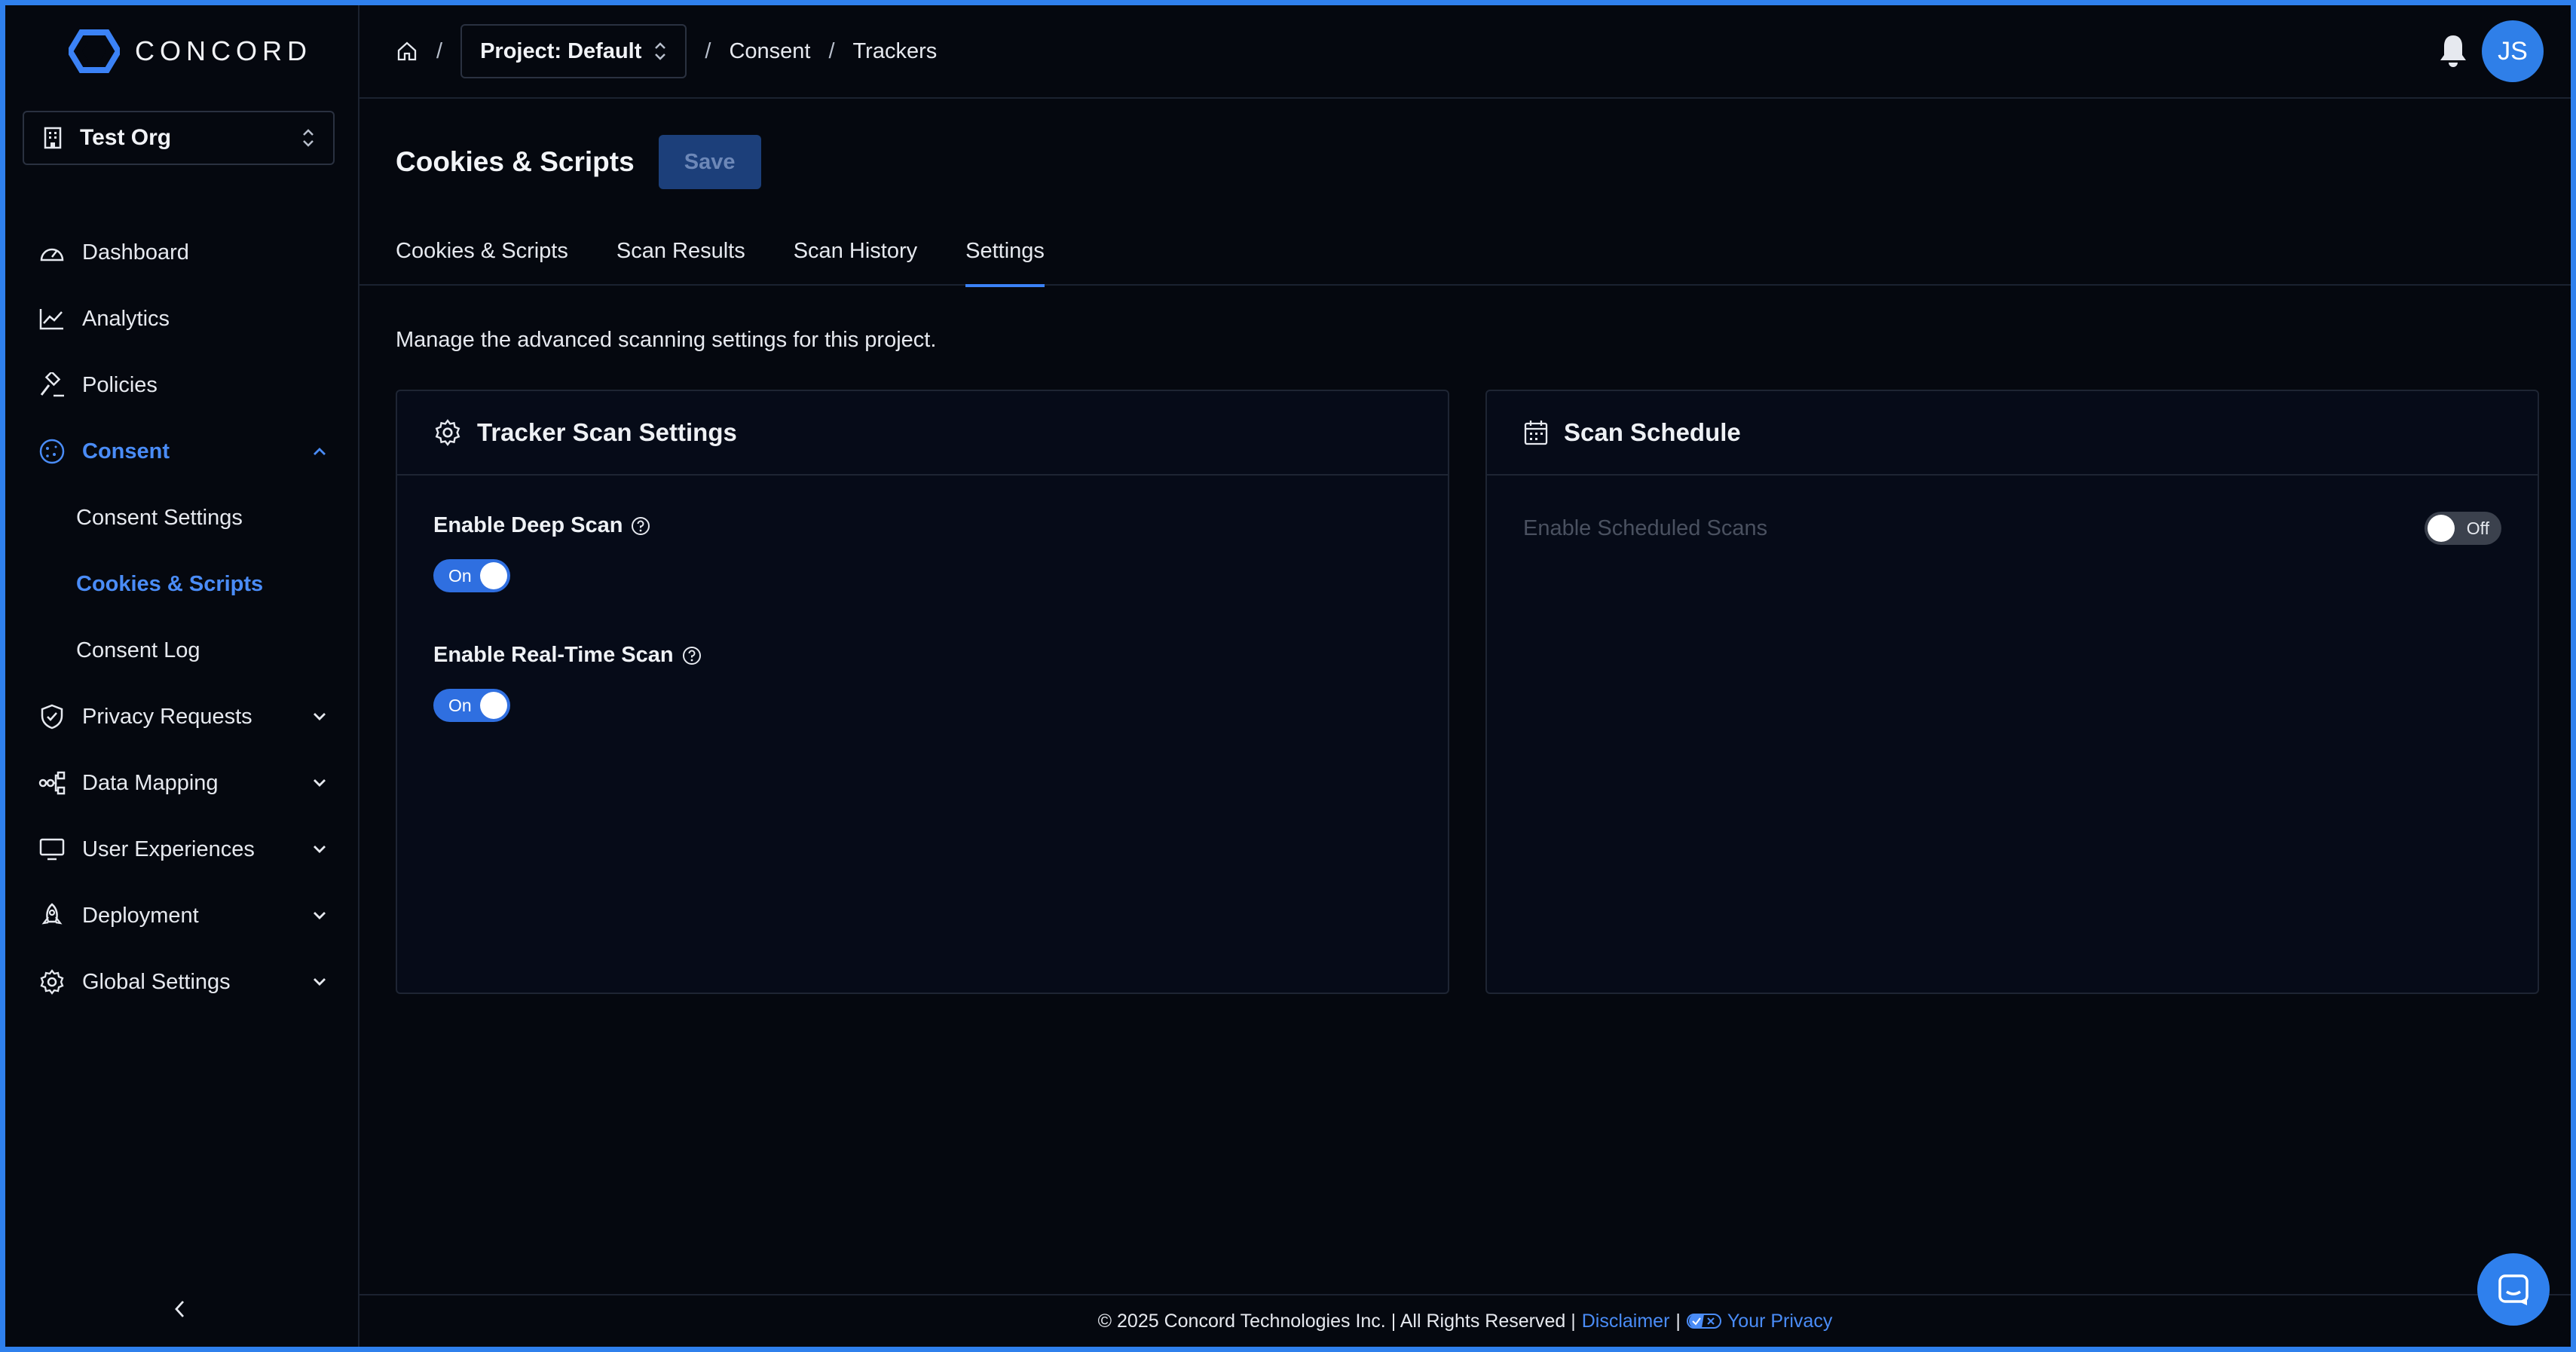 Image resolution: width=2576 pixels, height=1352 pixels. What do you see at coordinates (156, 981) in the screenshot?
I see `sidebar-item-label: Global Settings` at bounding box center [156, 981].